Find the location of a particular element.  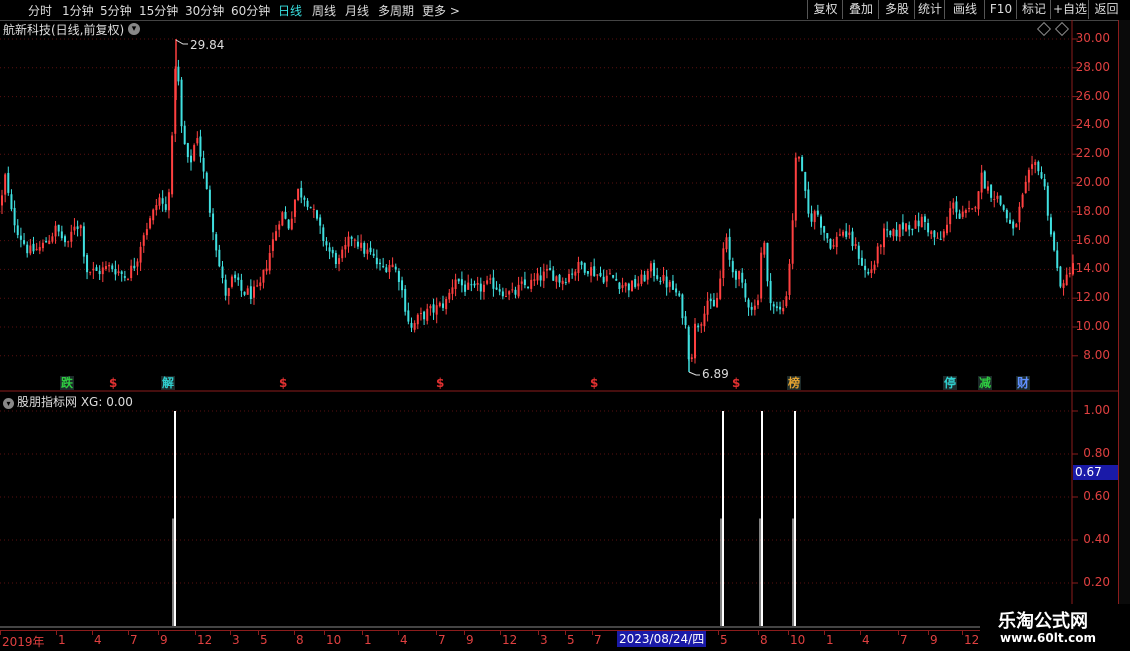

indicator-dropdown-icon: ▾ is located at coordinates (8, 403).